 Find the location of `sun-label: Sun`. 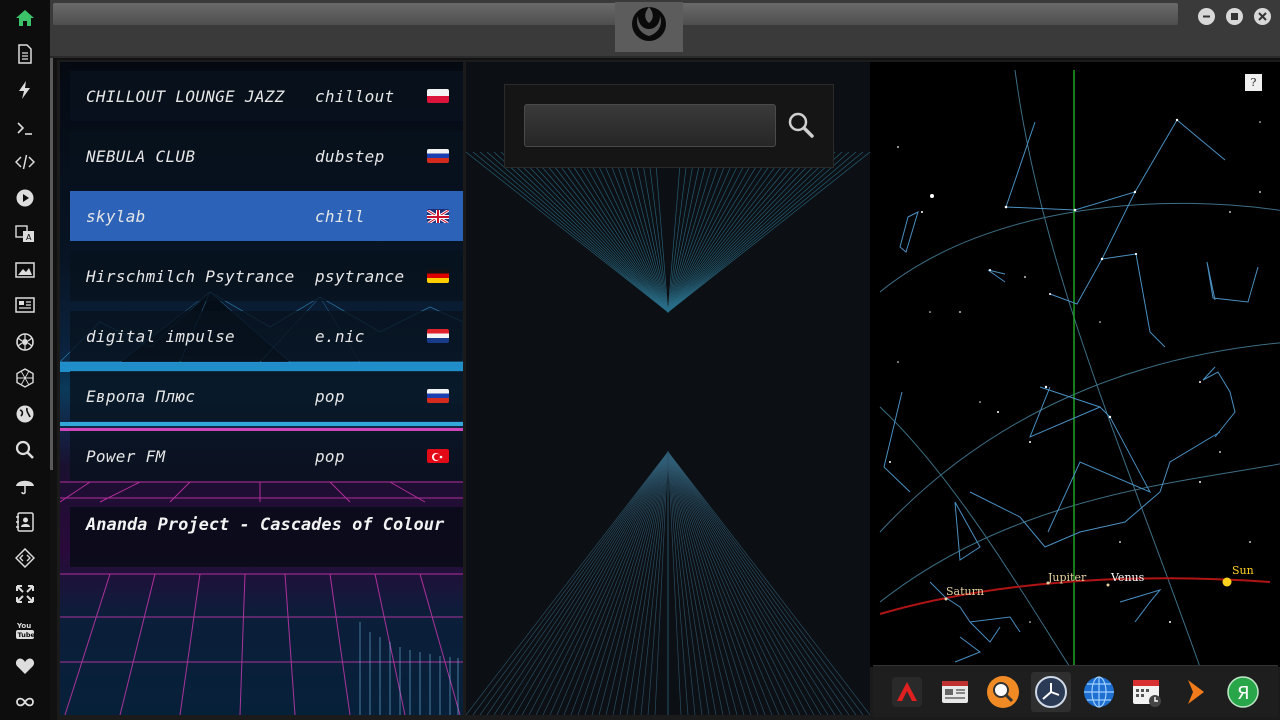

sun-label: Sun is located at coordinates (1243, 570).